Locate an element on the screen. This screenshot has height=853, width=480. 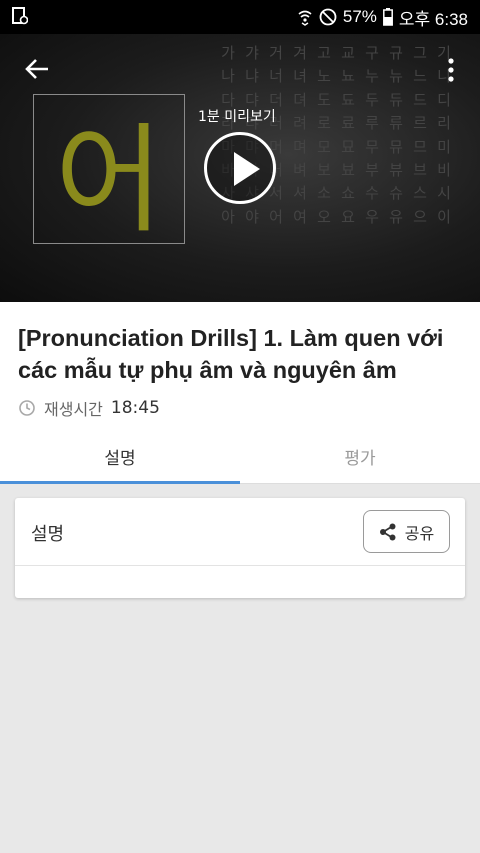
grid-char: 부 is located at coordinates (372, 170).